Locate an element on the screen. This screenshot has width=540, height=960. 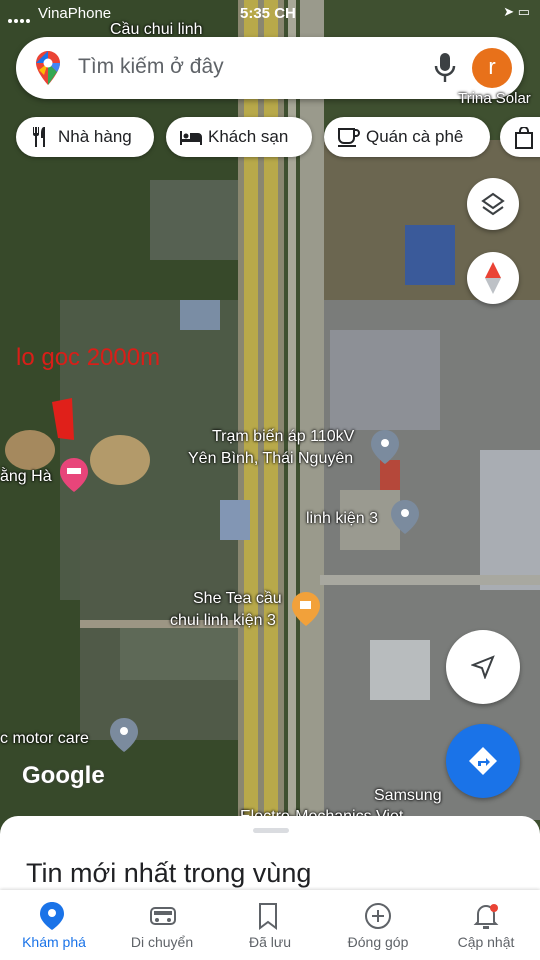
shopping-bag-icon is located at coordinates (524, 138).